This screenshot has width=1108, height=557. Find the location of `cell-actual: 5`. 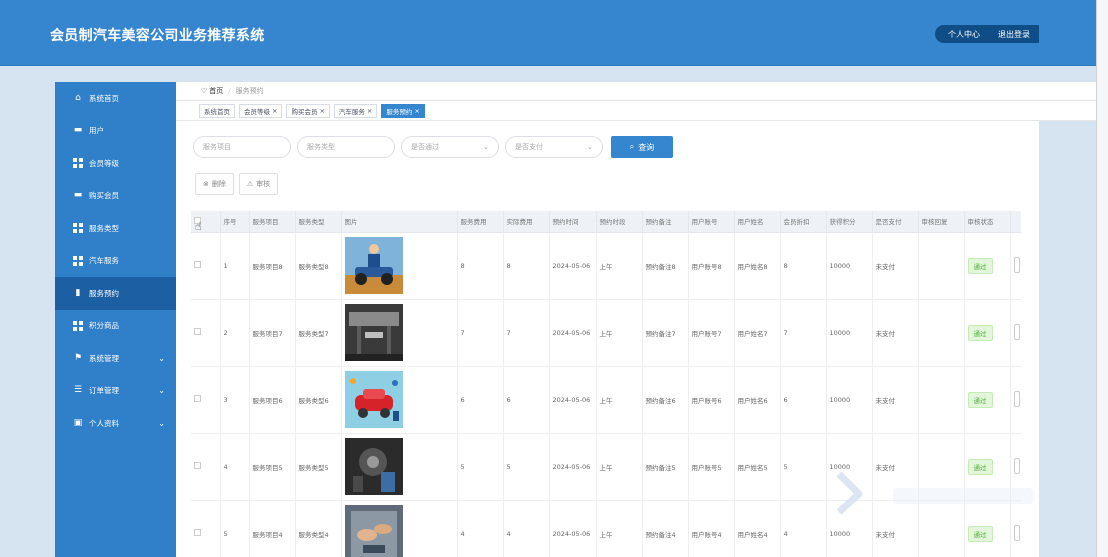

cell-actual: 5 is located at coordinates (526, 467).